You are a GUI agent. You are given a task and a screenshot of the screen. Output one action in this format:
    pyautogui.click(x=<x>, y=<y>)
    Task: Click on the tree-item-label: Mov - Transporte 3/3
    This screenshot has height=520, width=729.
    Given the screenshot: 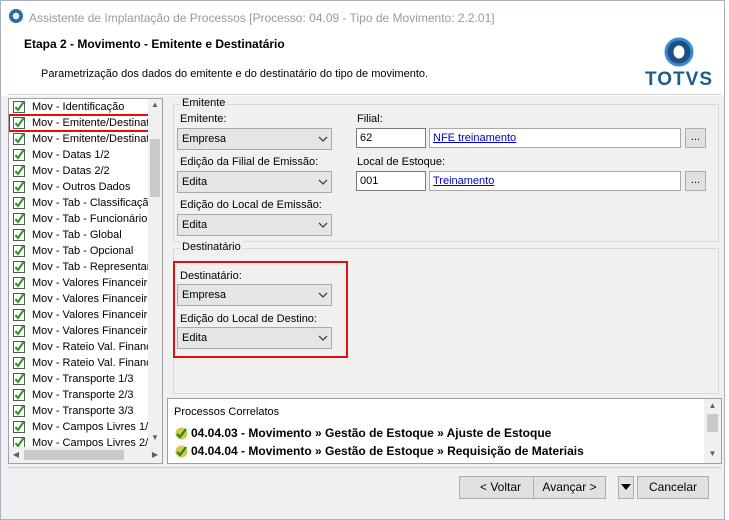 What is the action you would take?
    pyautogui.click(x=83, y=411)
    